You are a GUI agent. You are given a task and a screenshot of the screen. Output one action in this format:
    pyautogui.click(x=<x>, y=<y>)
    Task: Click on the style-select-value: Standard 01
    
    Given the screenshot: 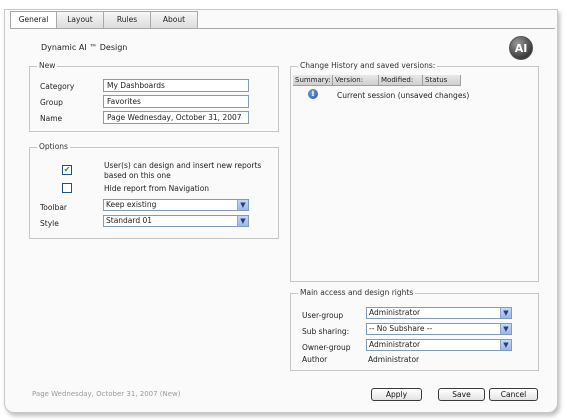 What is the action you would take?
    pyautogui.click(x=129, y=220)
    